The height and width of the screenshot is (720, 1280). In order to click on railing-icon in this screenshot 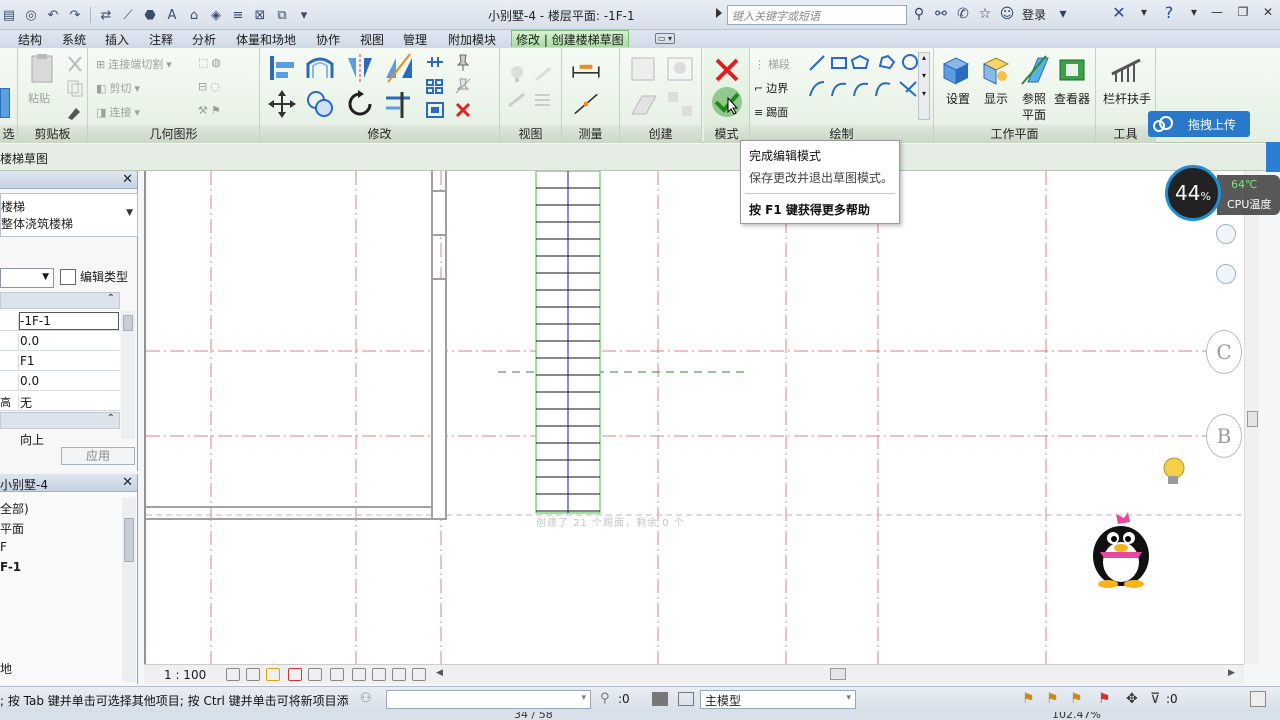, I will do `click(1126, 68)`.